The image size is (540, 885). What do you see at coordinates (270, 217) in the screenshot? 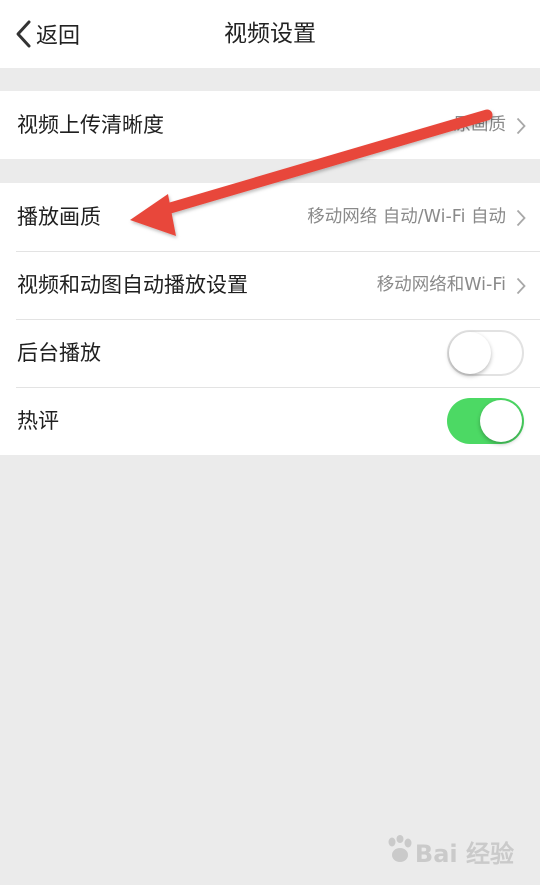
I see `row-playback-quality: 播放画质 移动网络 自动/Wi-Fi 自动` at bounding box center [270, 217].